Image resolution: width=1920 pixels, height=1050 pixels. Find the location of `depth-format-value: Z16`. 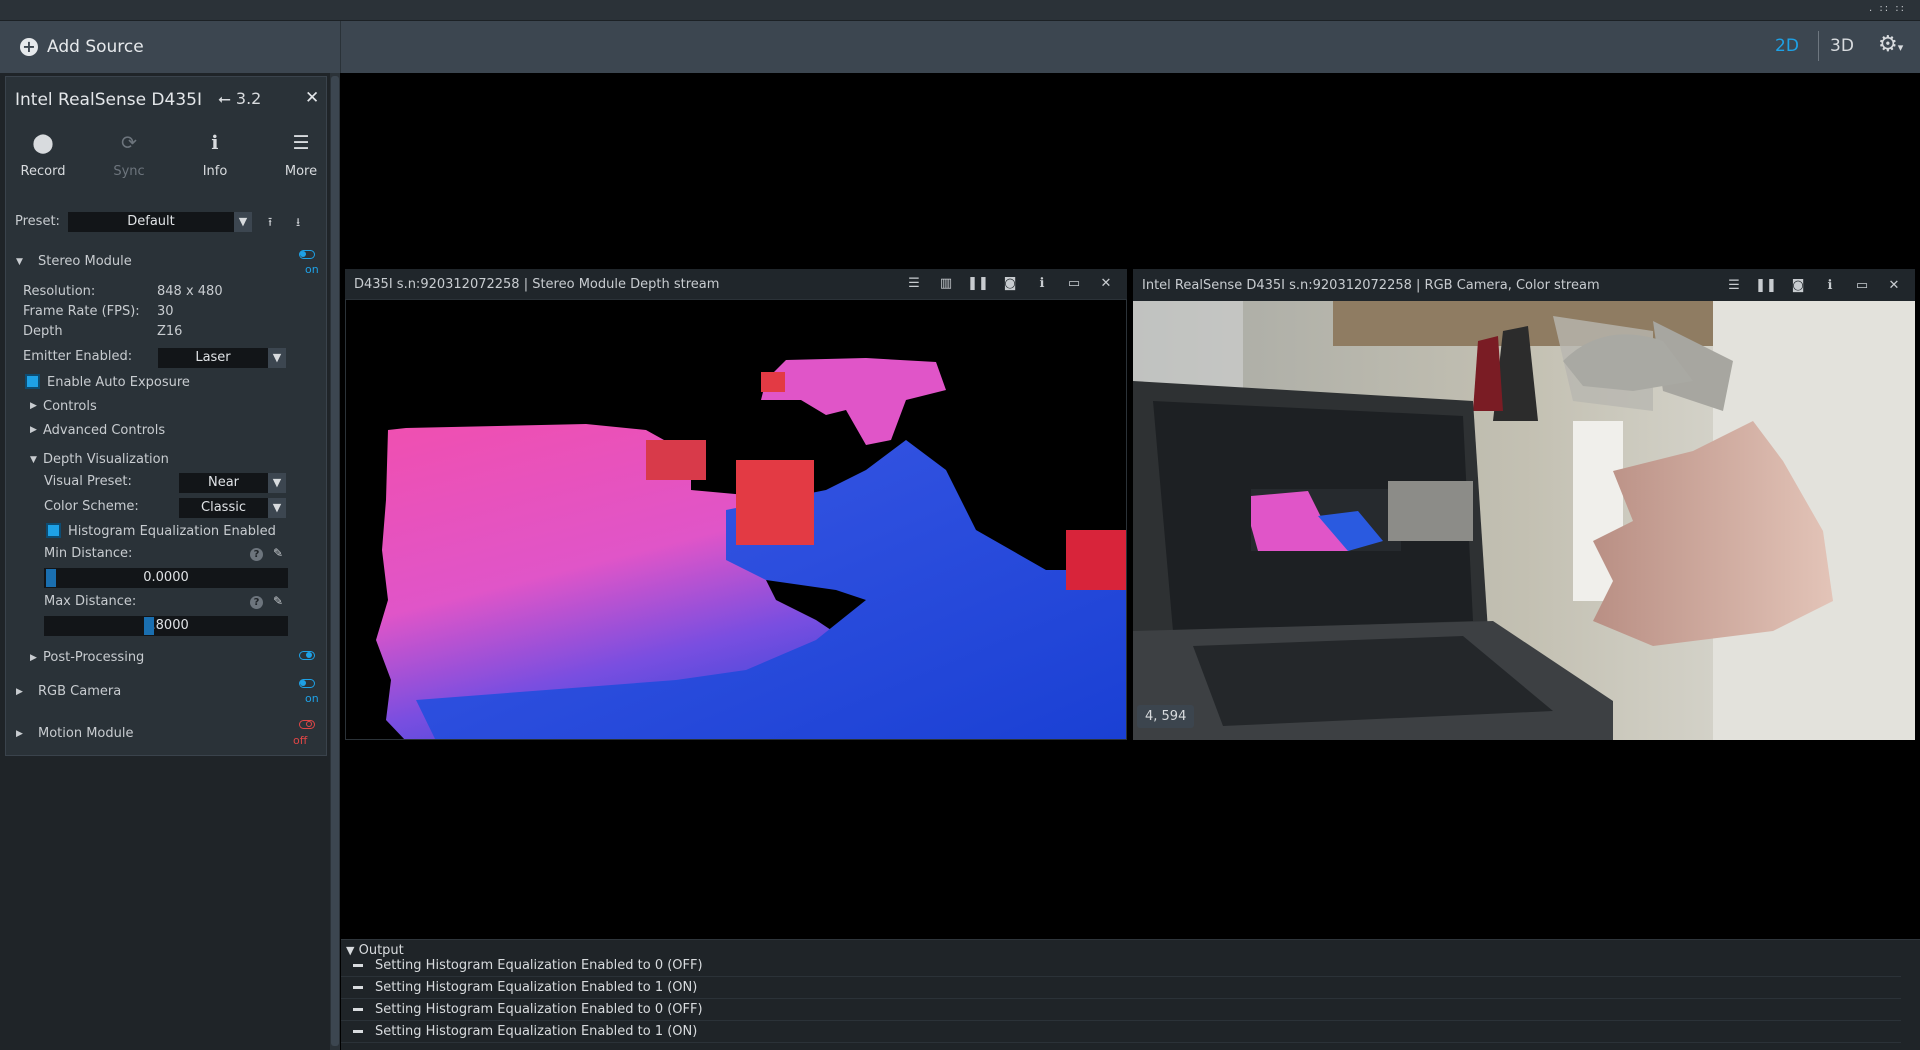

depth-format-value: Z16 is located at coordinates (169, 331).